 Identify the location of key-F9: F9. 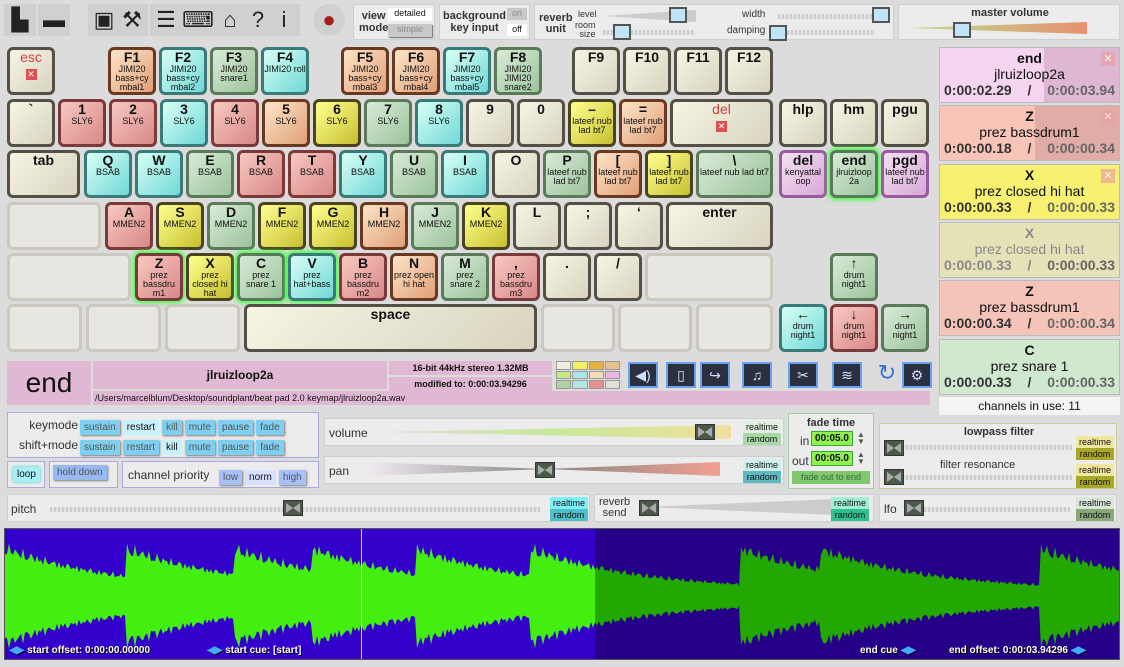
(596, 71).